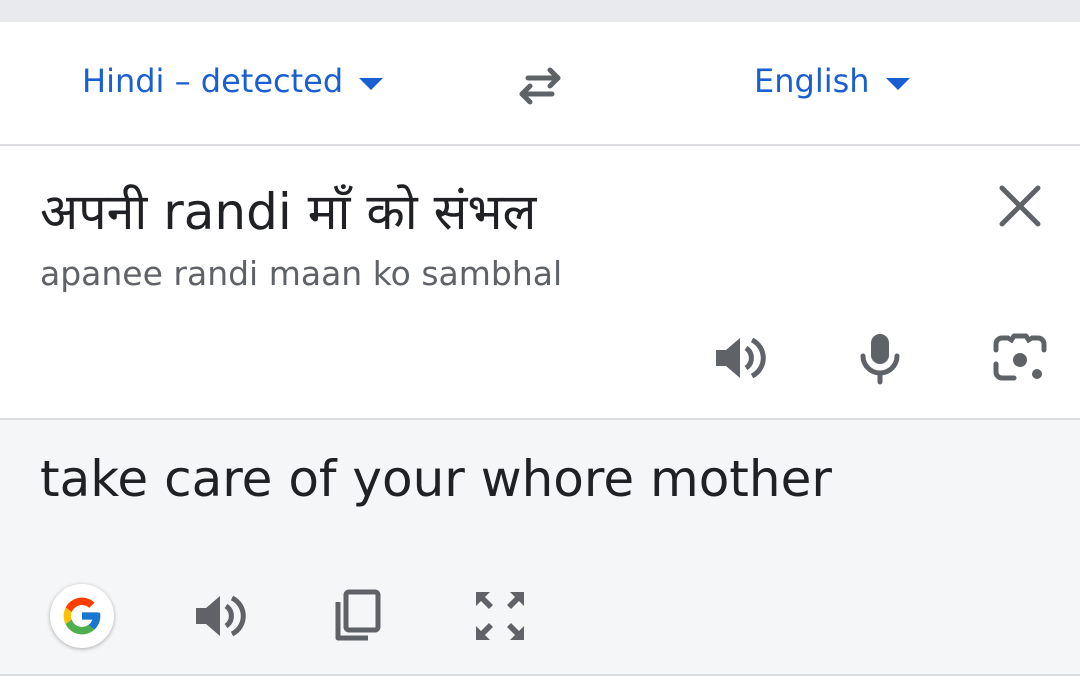  I want to click on copy-icon, so click(358, 616).